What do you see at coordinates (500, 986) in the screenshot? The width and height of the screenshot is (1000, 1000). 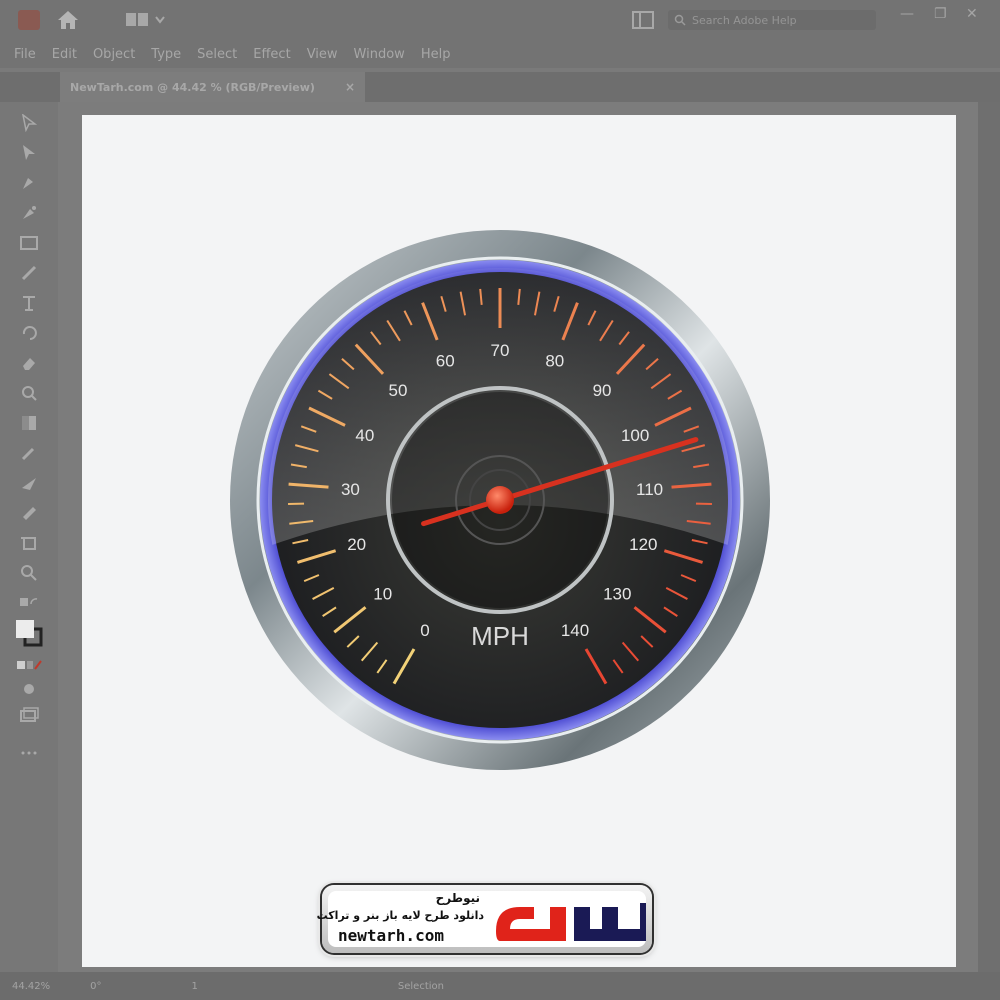 I see `status-bar: 44.42% 0° 1 Selection` at bounding box center [500, 986].